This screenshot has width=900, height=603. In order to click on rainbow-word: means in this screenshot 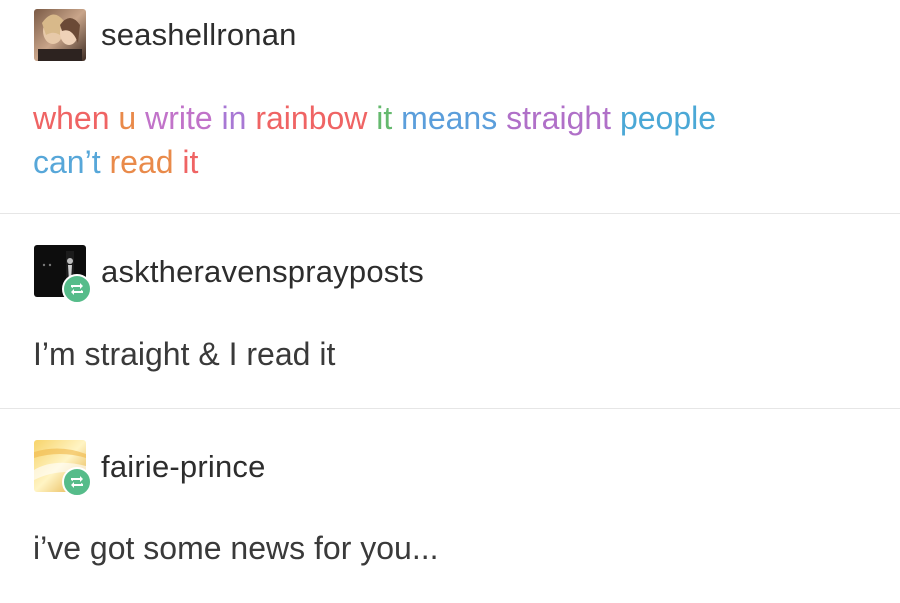, I will do `click(449, 118)`.